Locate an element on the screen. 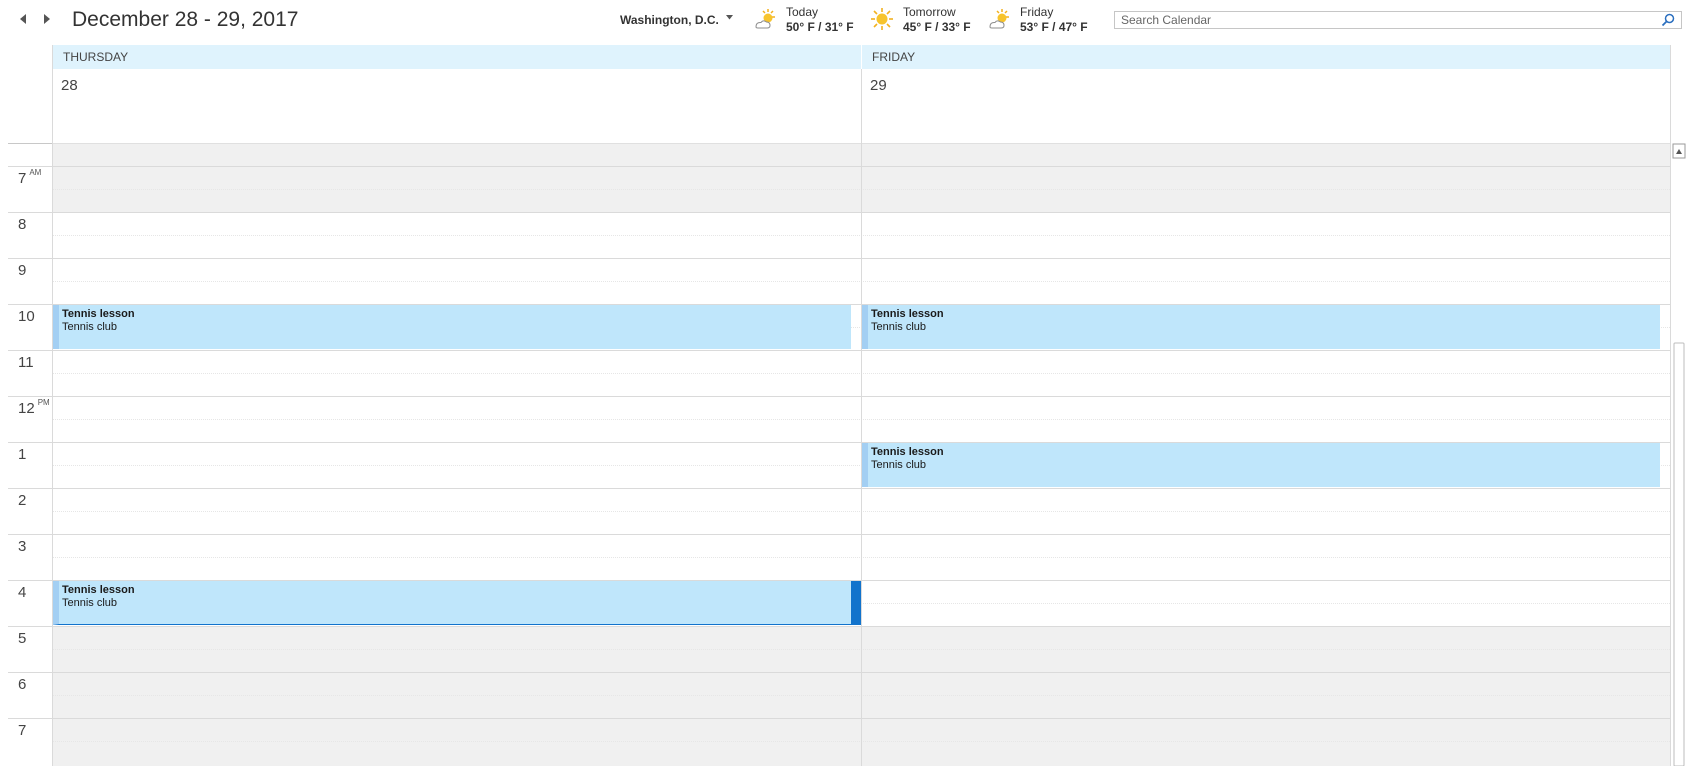  hour-label: 12 PM is located at coordinates (34, 407).